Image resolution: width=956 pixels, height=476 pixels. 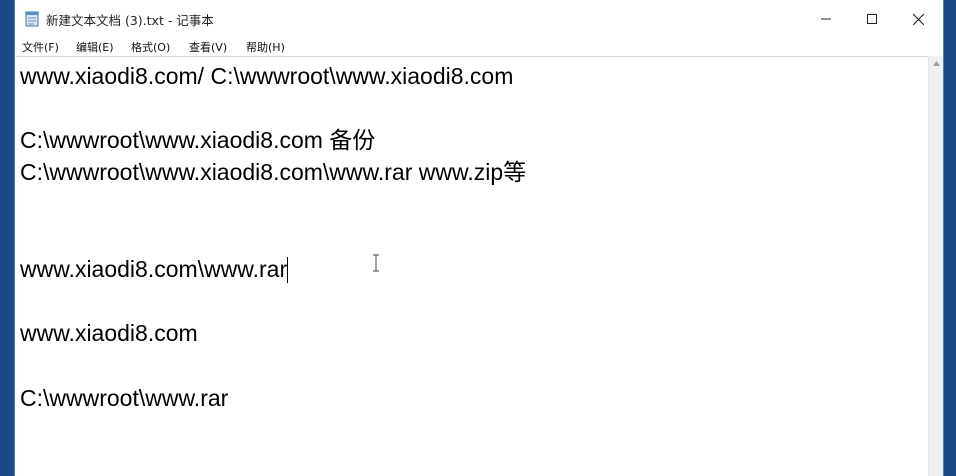 I want to click on close-button, so click(x=918, y=19).